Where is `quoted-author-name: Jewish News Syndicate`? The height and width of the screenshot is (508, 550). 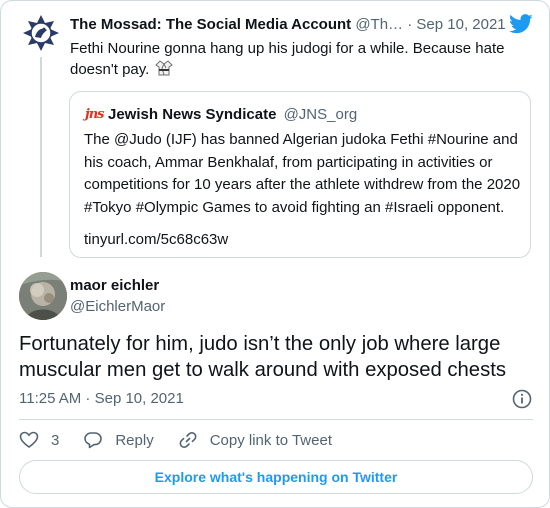 quoted-author-name: Jewish News Syndicate is located at coordinates (192, 114).